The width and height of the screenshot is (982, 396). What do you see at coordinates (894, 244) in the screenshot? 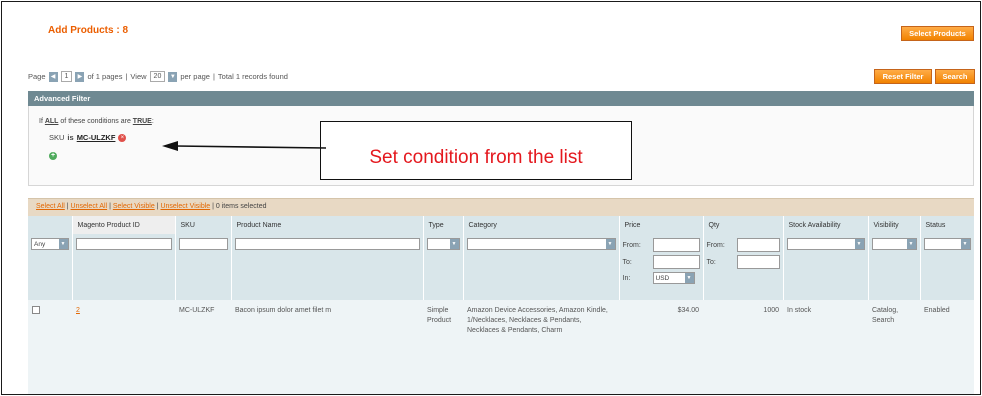
I see `visibility-filter-select: ▼` at bounding box center [894, 244].